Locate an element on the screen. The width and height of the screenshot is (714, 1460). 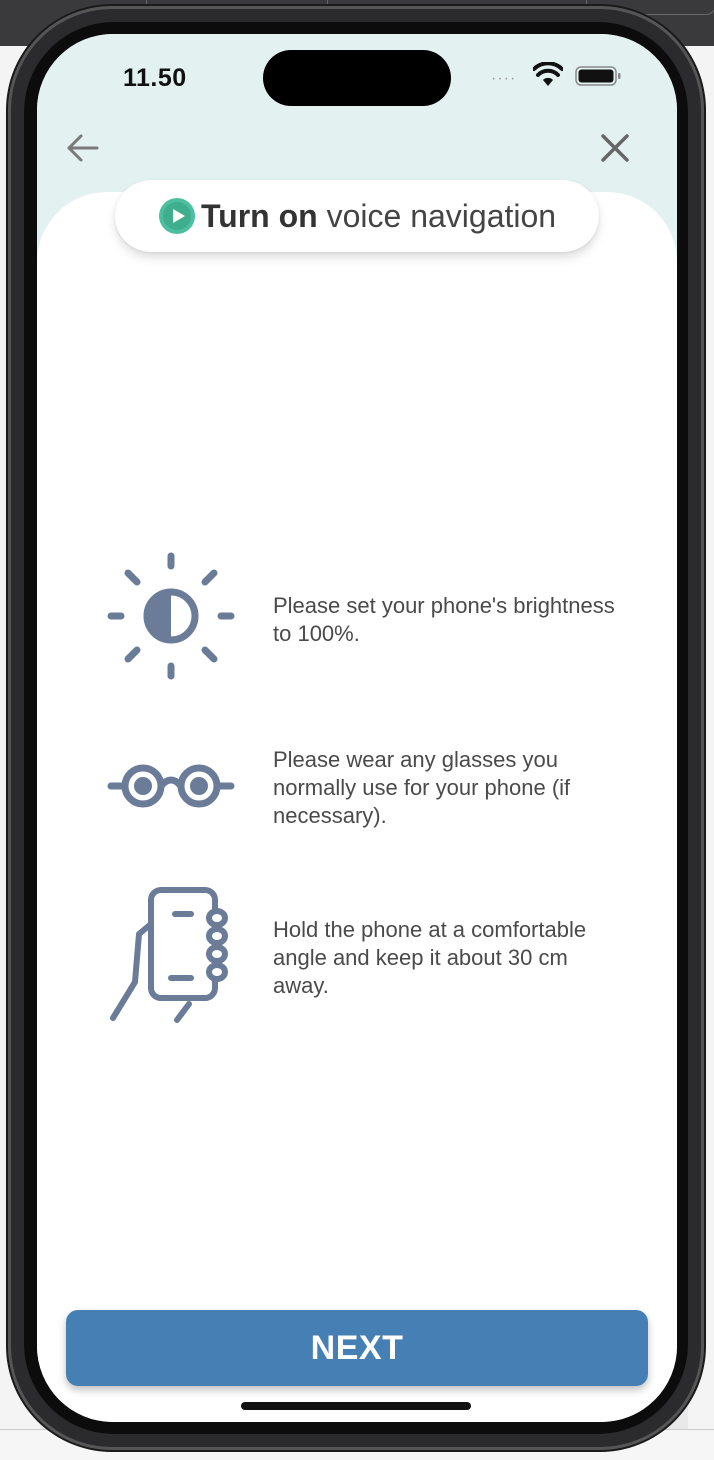
arrow-left-icon is located at coordinates (83, 148).